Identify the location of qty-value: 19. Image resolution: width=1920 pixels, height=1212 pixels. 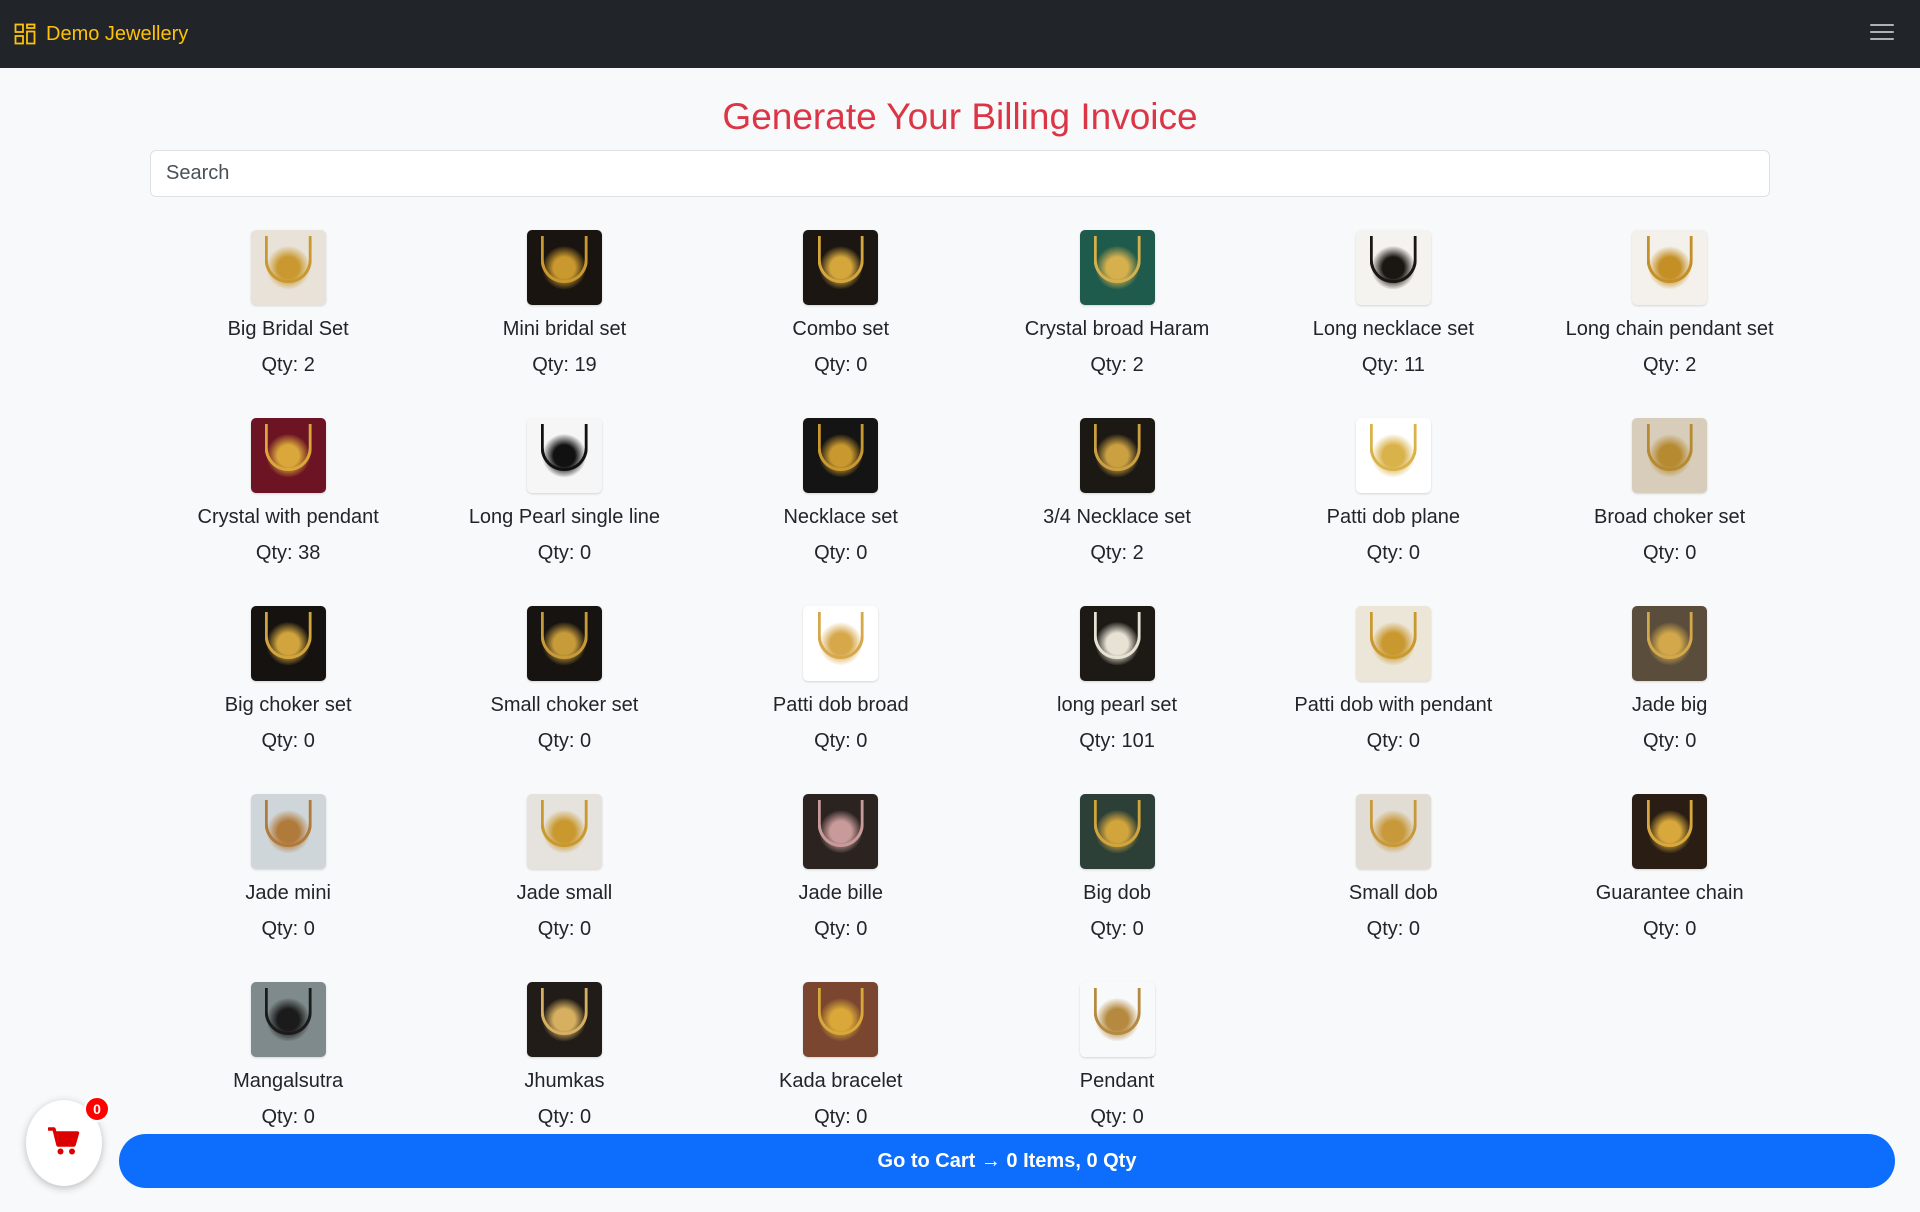
(585, 365).